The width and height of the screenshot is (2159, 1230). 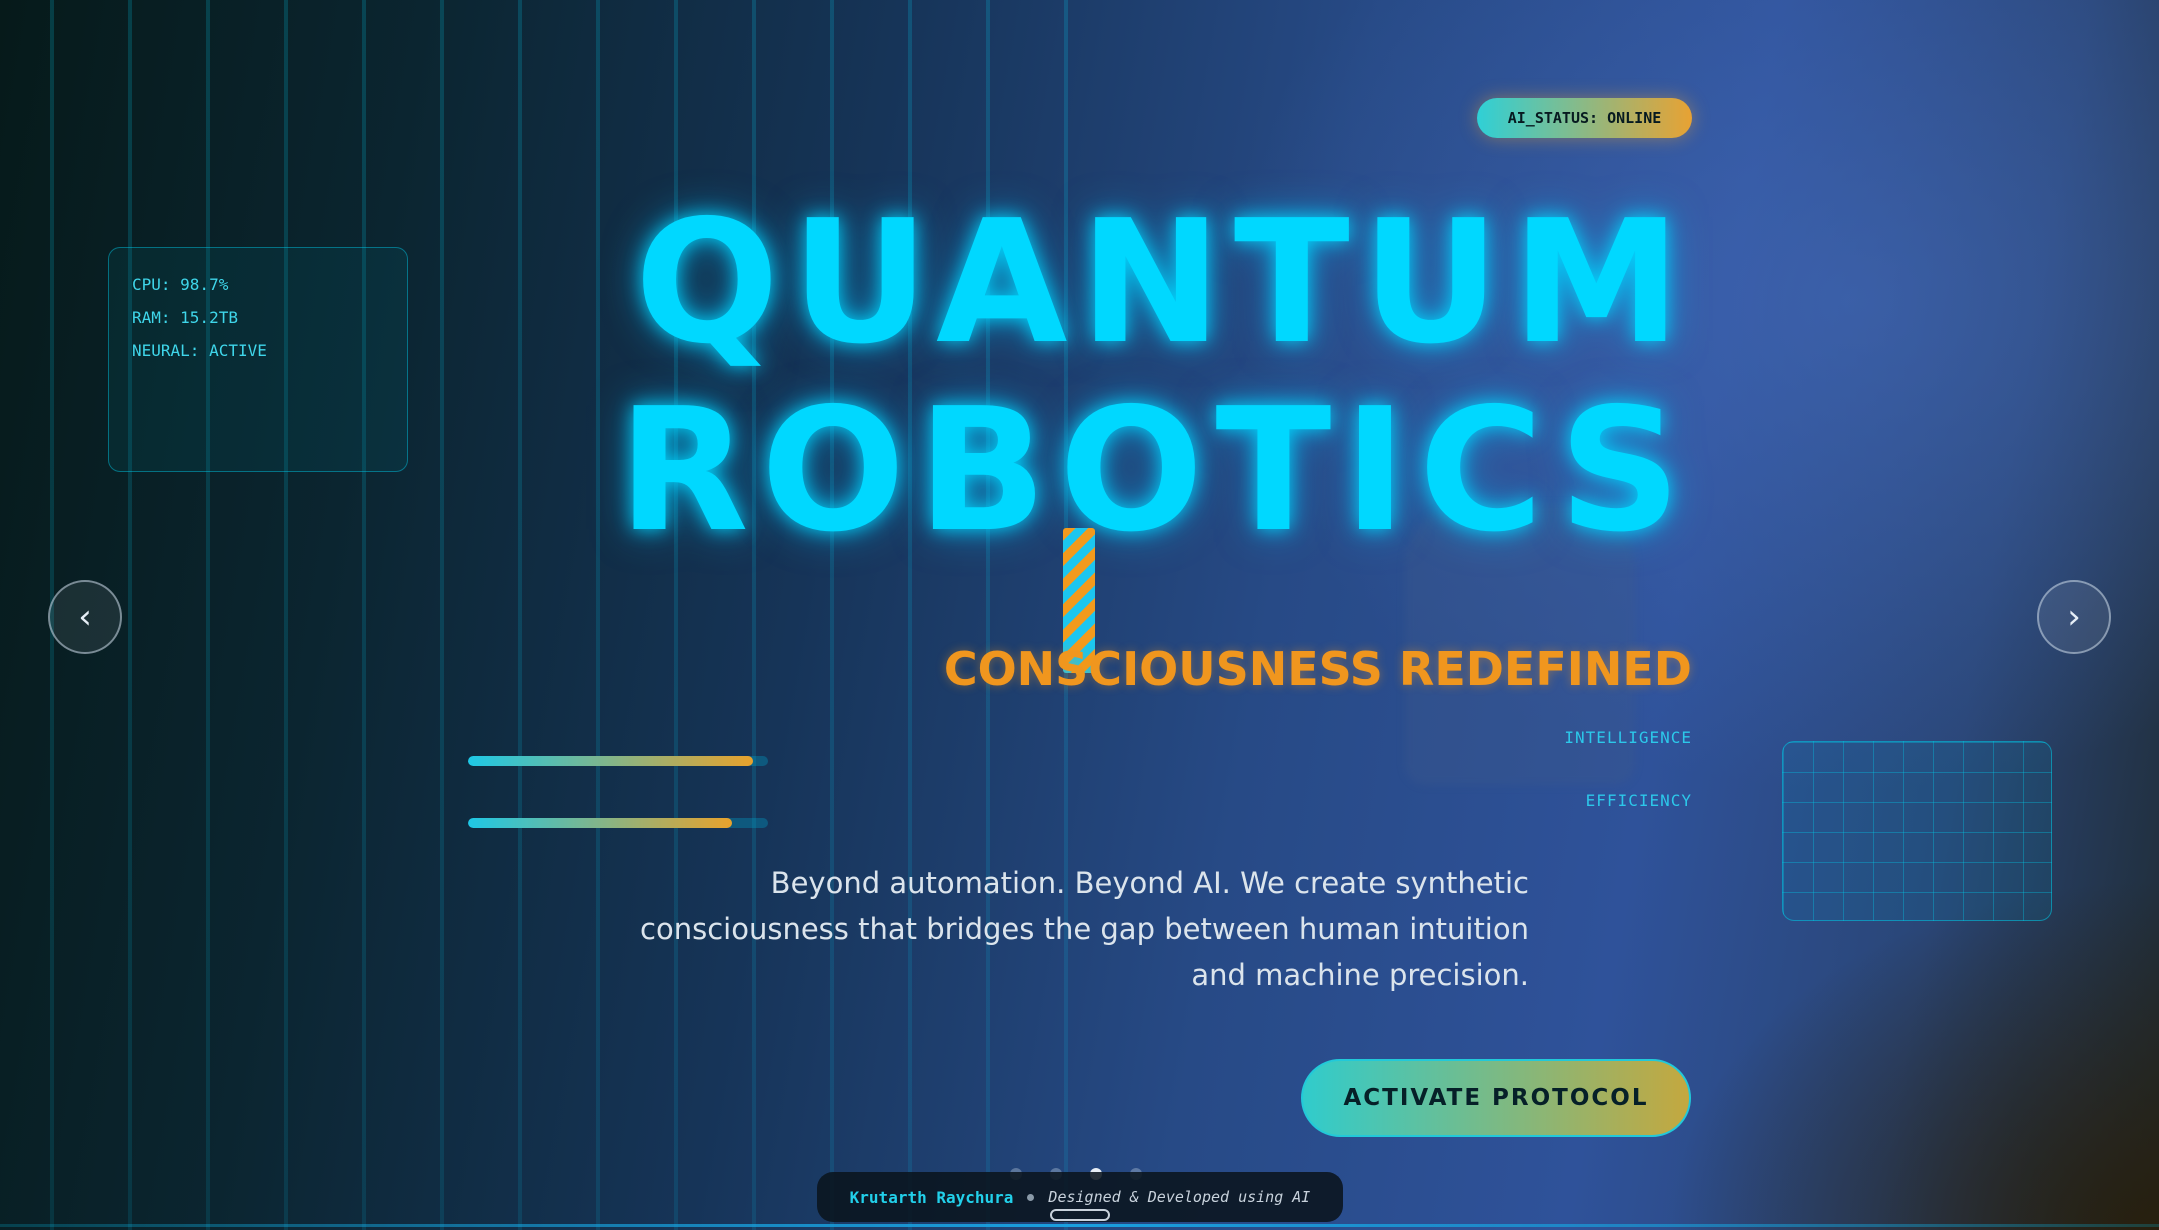 I want to click on author-name: Krutarth Raychura, so click(x=931, y=1197).